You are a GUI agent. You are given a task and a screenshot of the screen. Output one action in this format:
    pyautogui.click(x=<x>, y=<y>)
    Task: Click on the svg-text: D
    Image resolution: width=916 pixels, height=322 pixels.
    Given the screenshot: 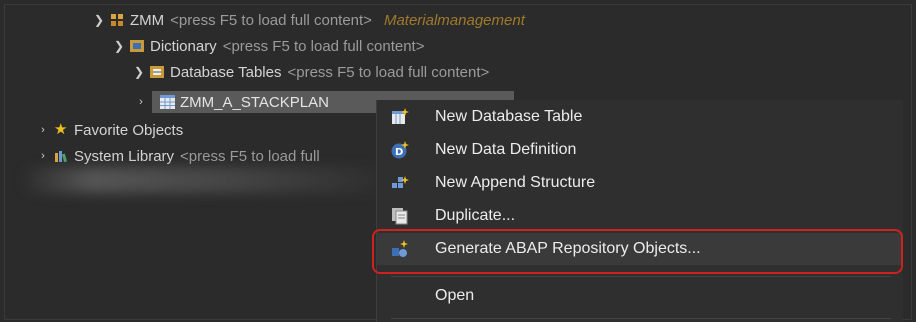 What is the action you would take?
    pyautogui.click(x=399, y=152)
    